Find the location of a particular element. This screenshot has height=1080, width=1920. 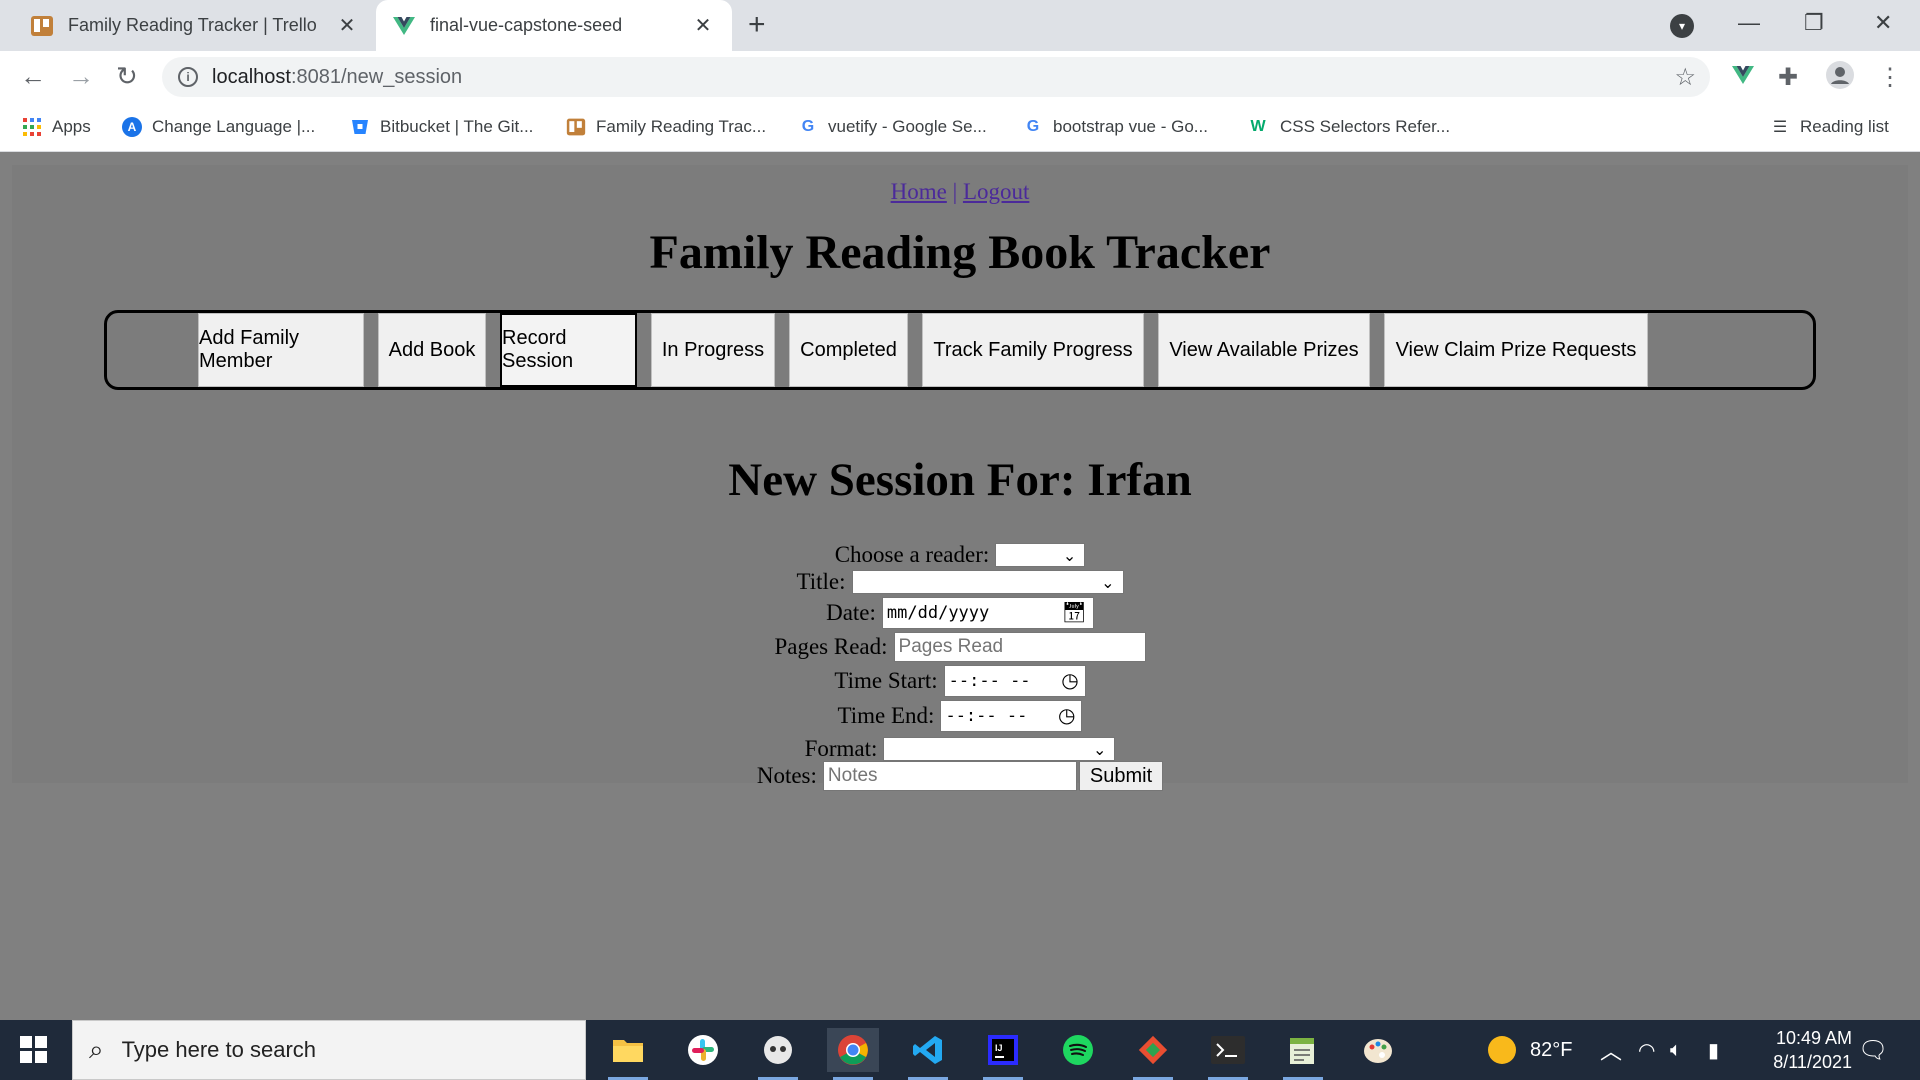

reader-row: Choose a reader: ⌄ is located at coordinates (960, 555).